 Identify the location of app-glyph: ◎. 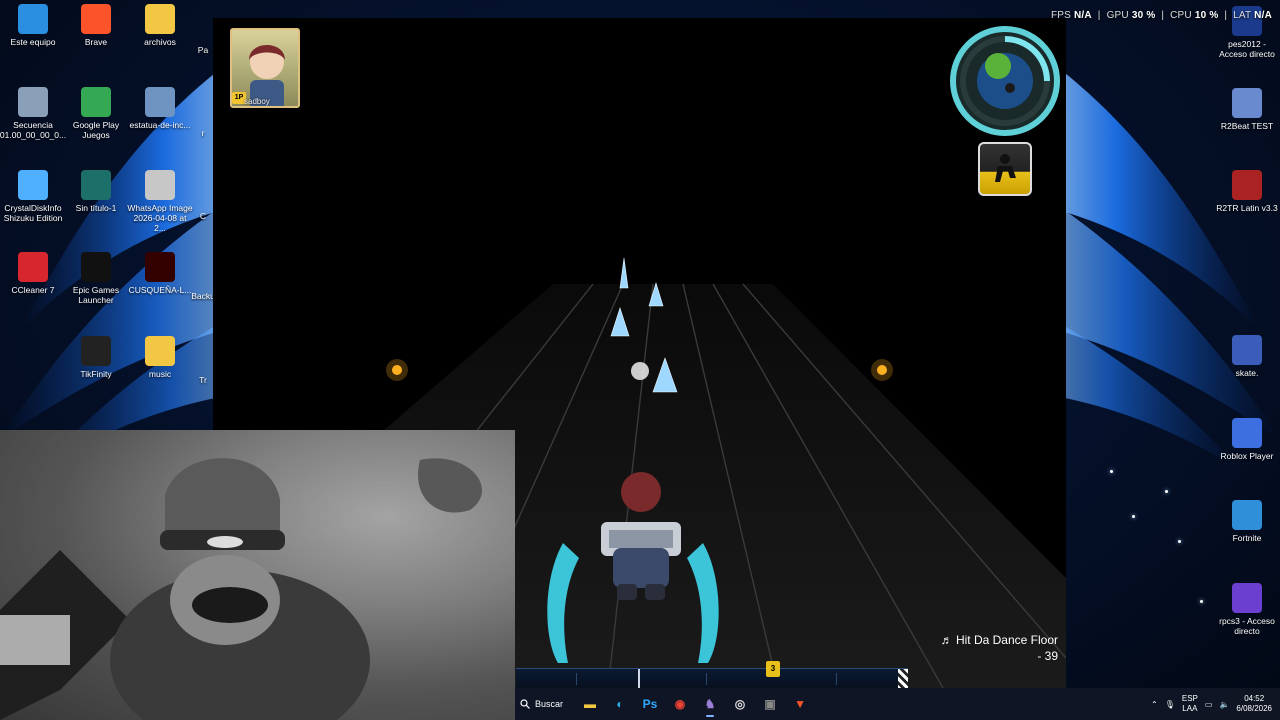
(740, 704).